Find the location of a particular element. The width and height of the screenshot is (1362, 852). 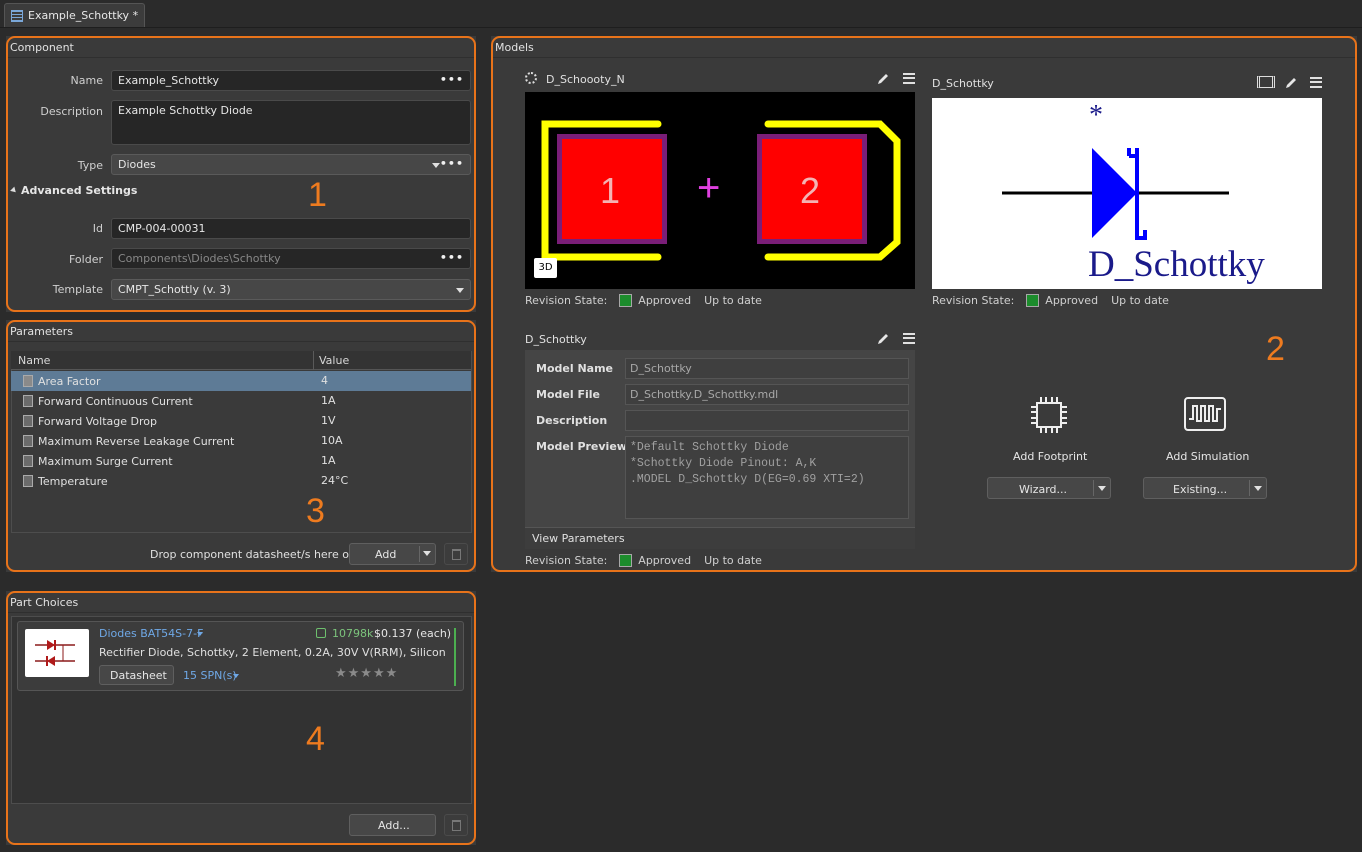

name-field: Example_Schottky ••• is located at coordinates (291, 80).